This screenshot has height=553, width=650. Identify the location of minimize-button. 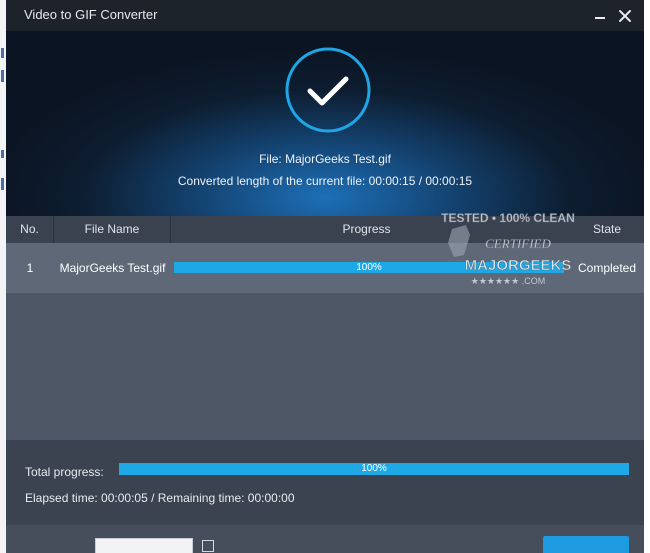
(600, 16).